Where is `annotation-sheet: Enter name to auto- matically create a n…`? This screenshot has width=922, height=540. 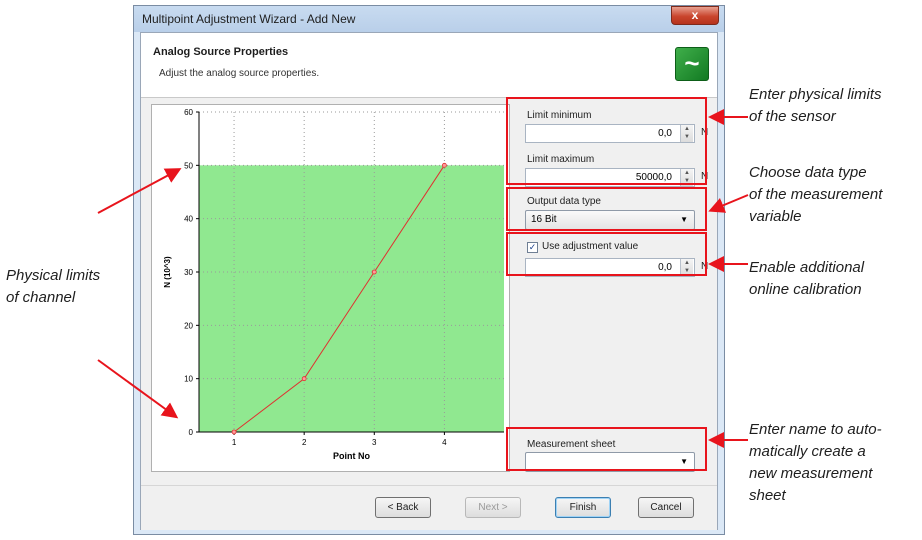 annotation-sheet: Enter name to auto- matically create a n… is located at coordinates (815, 463).